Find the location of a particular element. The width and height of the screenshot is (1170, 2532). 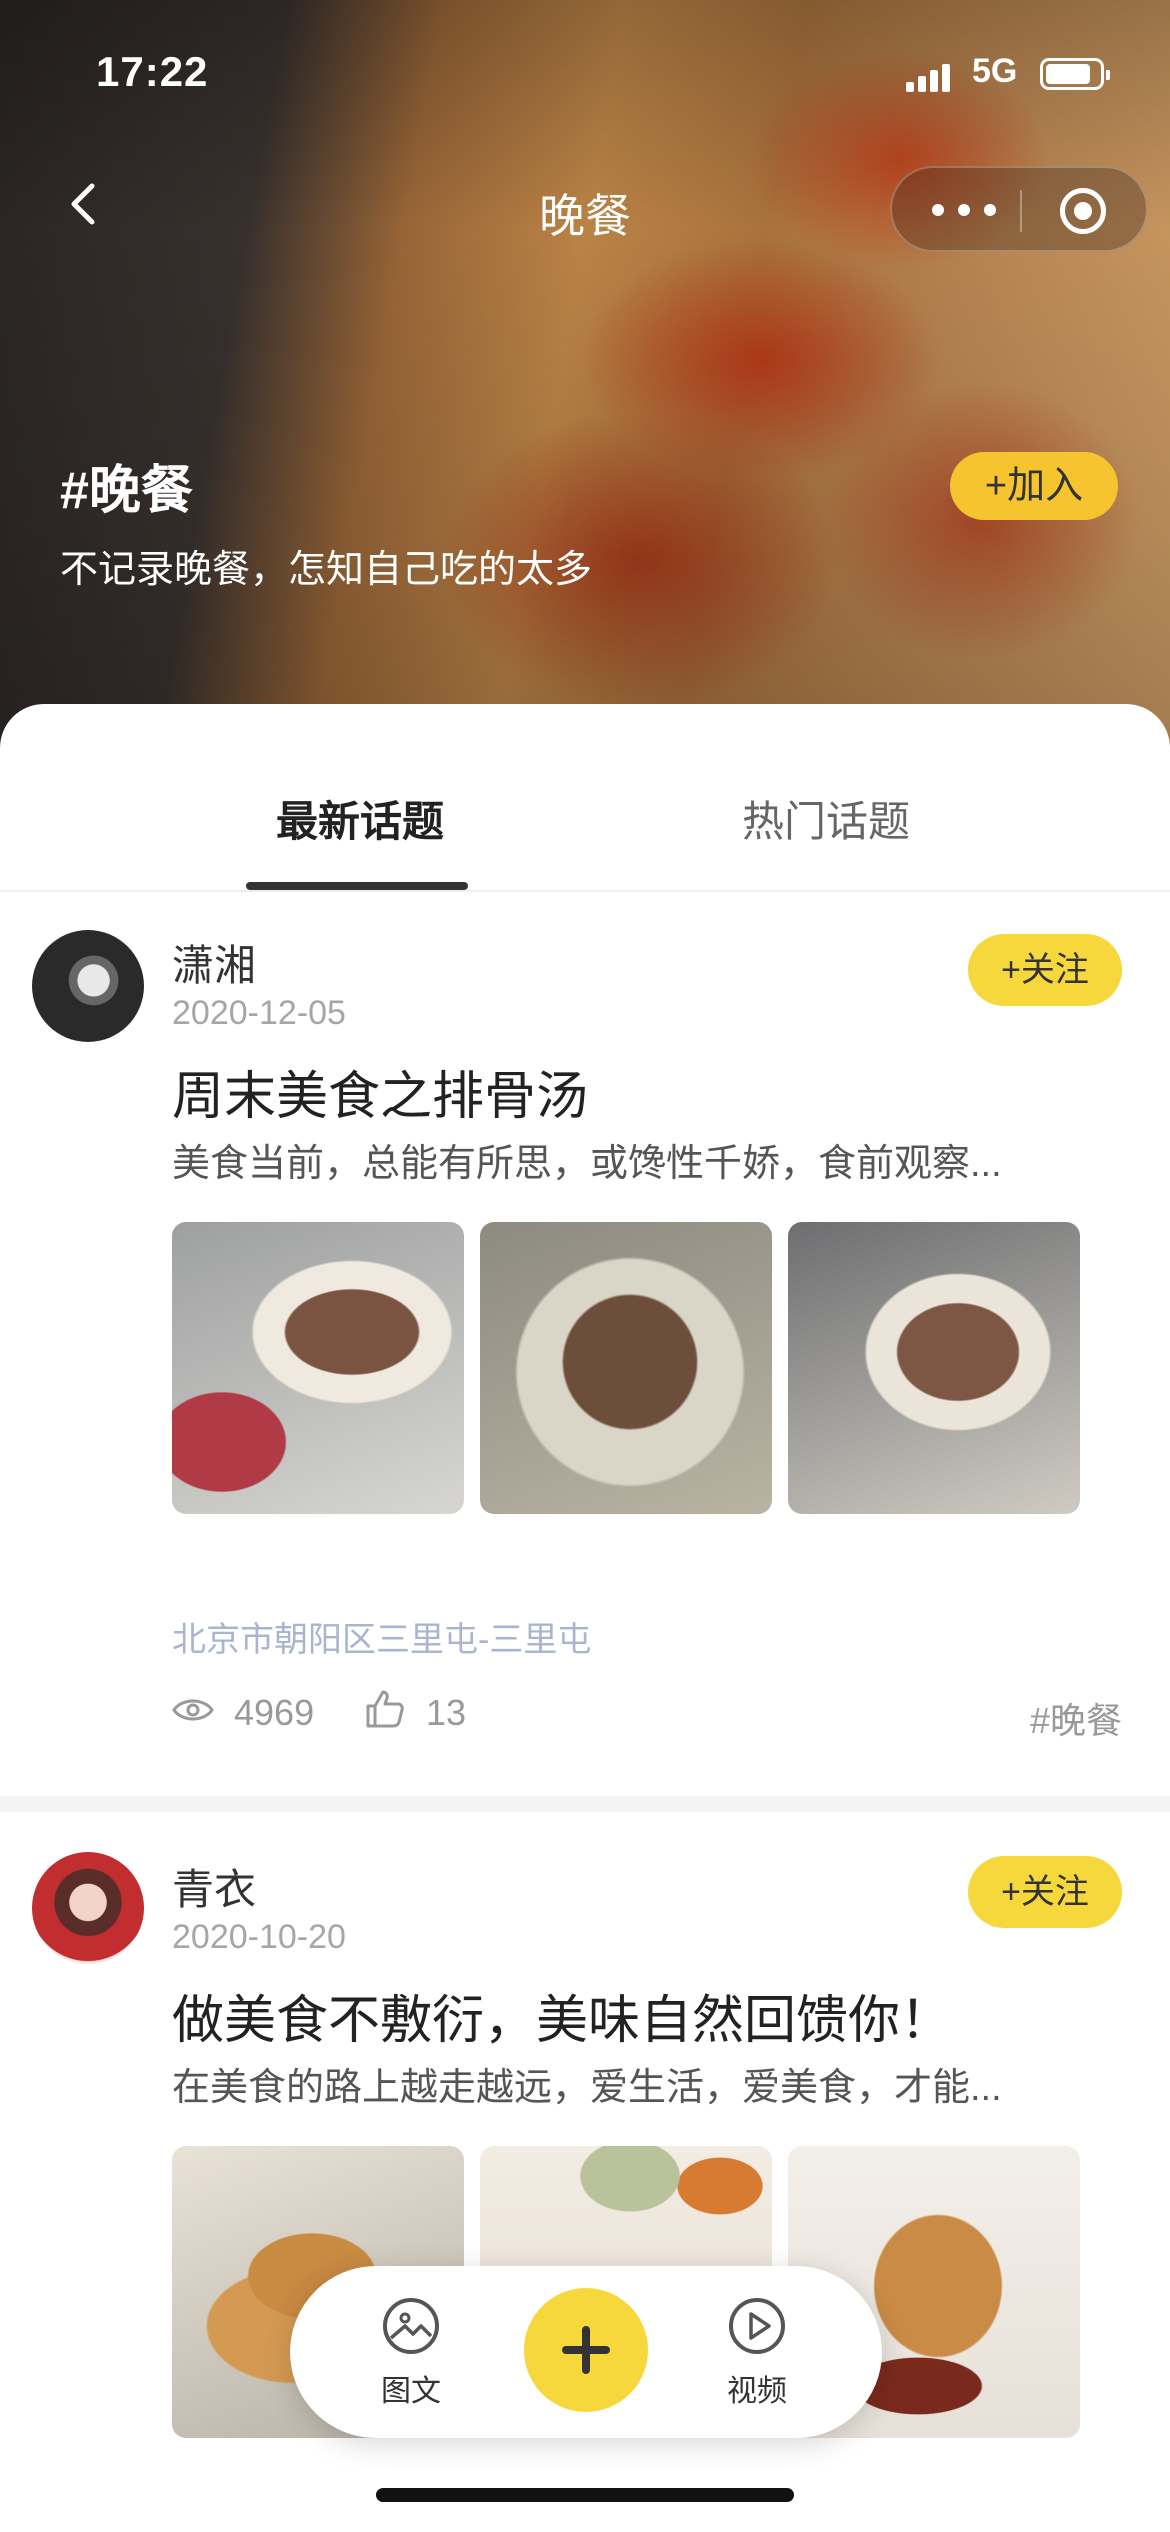

add-post-button is located at coordinates (586, 2350).